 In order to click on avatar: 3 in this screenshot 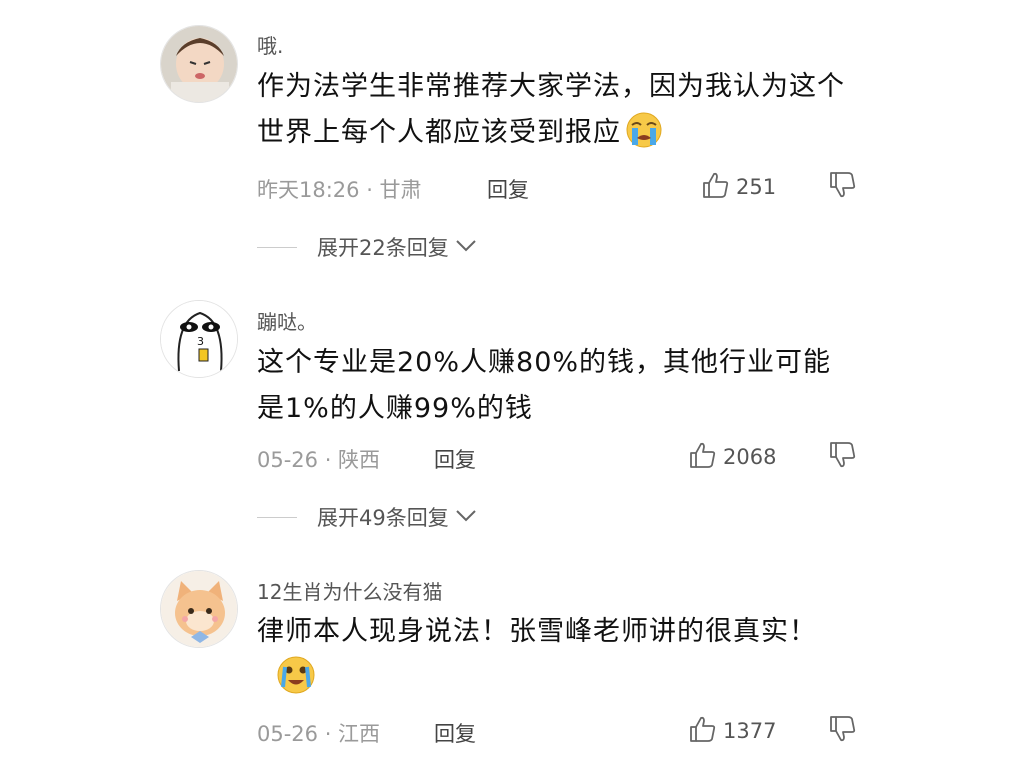, I will do `click(199, 339)`.